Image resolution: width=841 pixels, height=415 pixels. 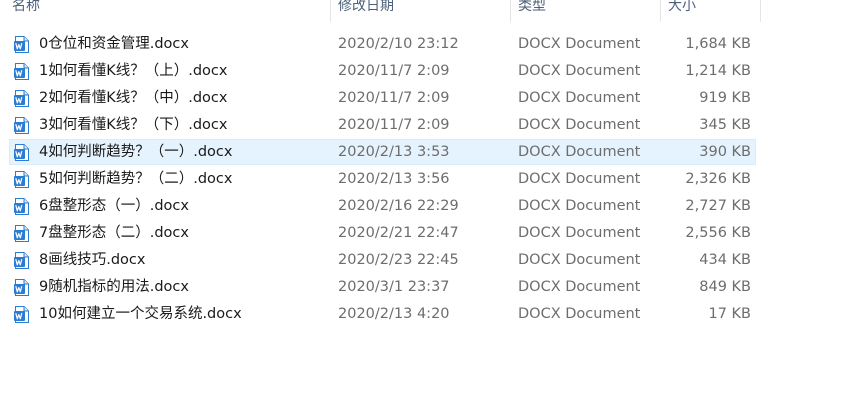 I want to click on file-size: 434 KB, so click(x=725, y=260).